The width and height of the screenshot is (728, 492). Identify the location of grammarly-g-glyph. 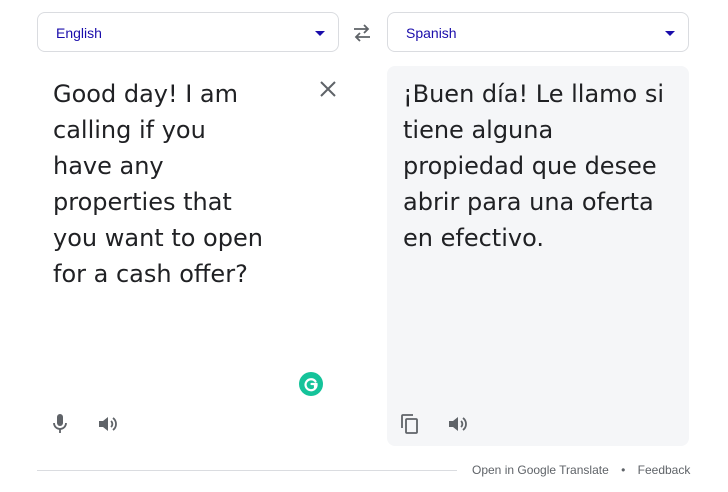
(311, 385).